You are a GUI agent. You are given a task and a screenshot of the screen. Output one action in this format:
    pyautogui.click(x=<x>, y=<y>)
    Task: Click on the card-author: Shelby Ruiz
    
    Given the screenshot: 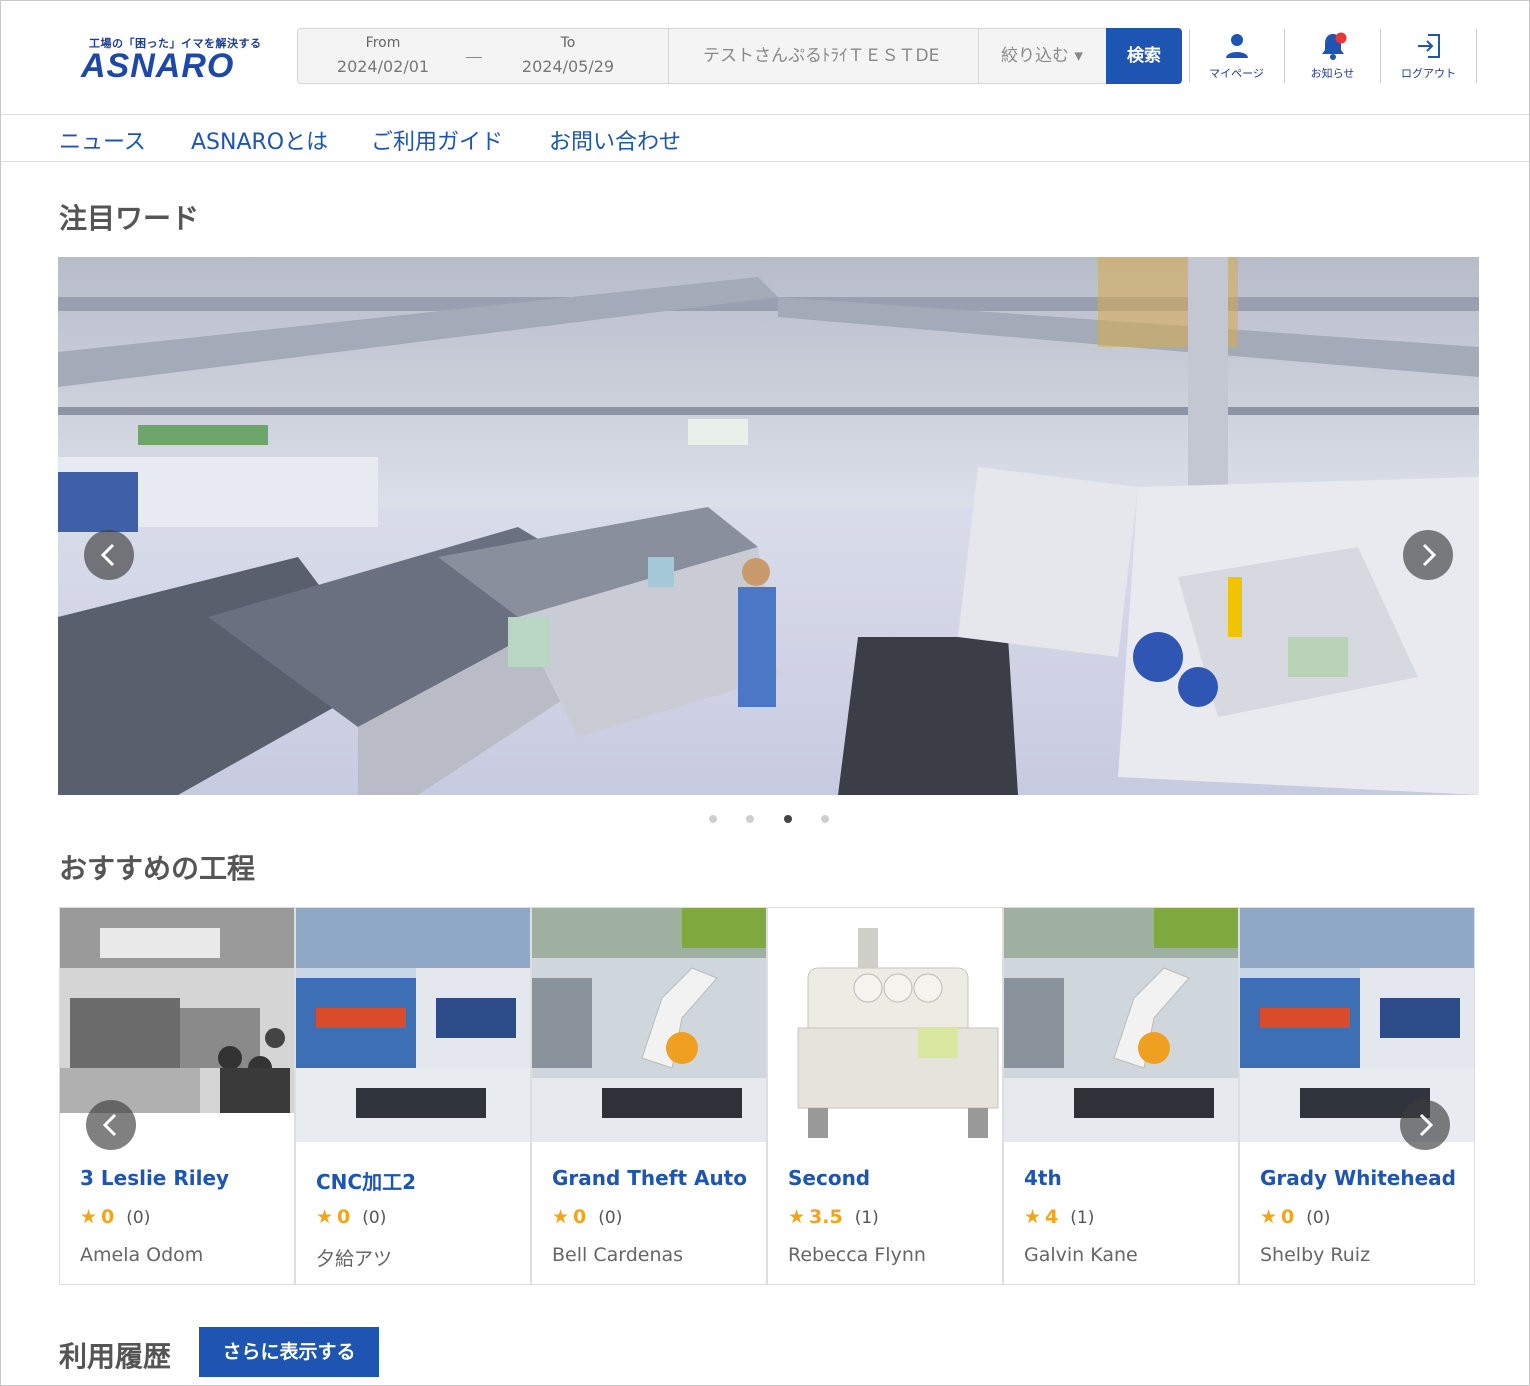 What is the action you would take?
    pyautogui.click(x=1315, y=1255)
    